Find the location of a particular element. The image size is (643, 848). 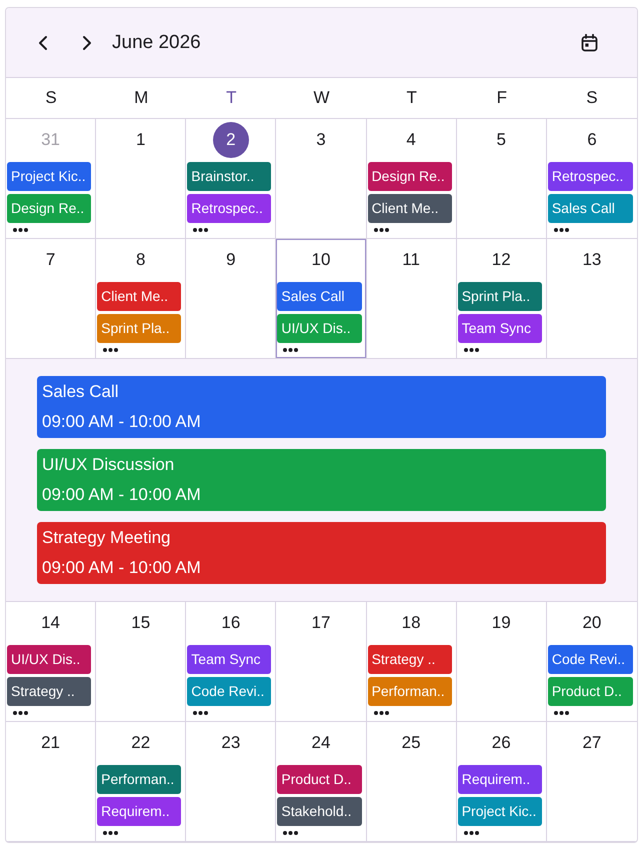

day-cell: 19 is located at coordinates (501, 661).